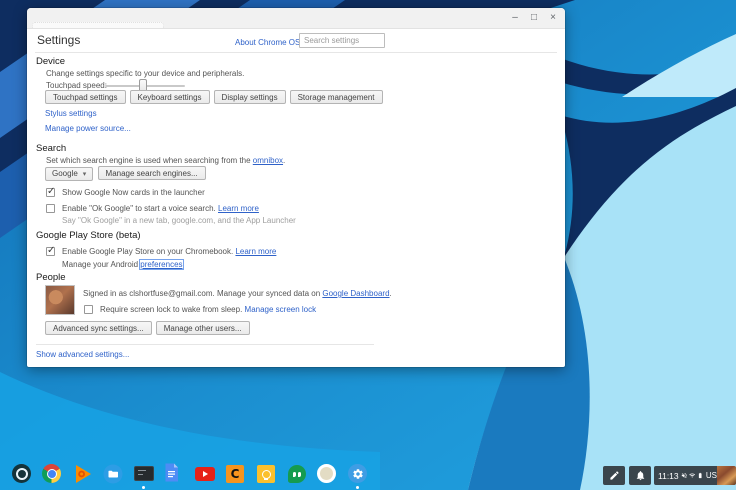 The height and width of the screenshot is (490, 736). I want to click on play-icon, so click(205, 474).